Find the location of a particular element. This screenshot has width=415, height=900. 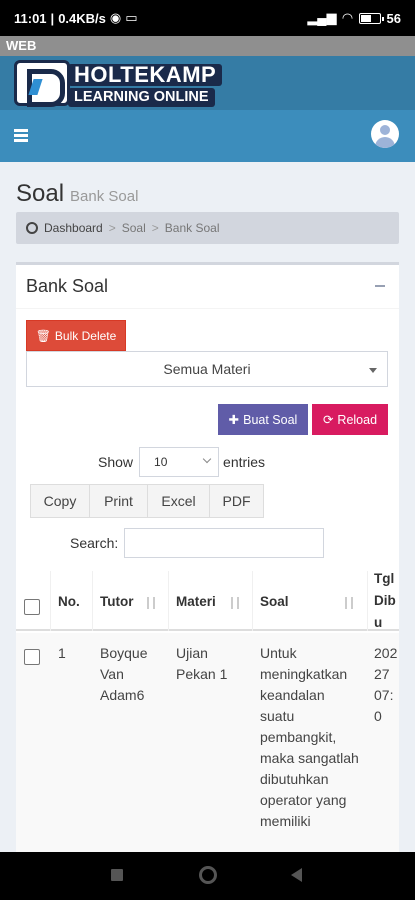

whatsapp-icon: ◉ is located at coordinates (115, 17).